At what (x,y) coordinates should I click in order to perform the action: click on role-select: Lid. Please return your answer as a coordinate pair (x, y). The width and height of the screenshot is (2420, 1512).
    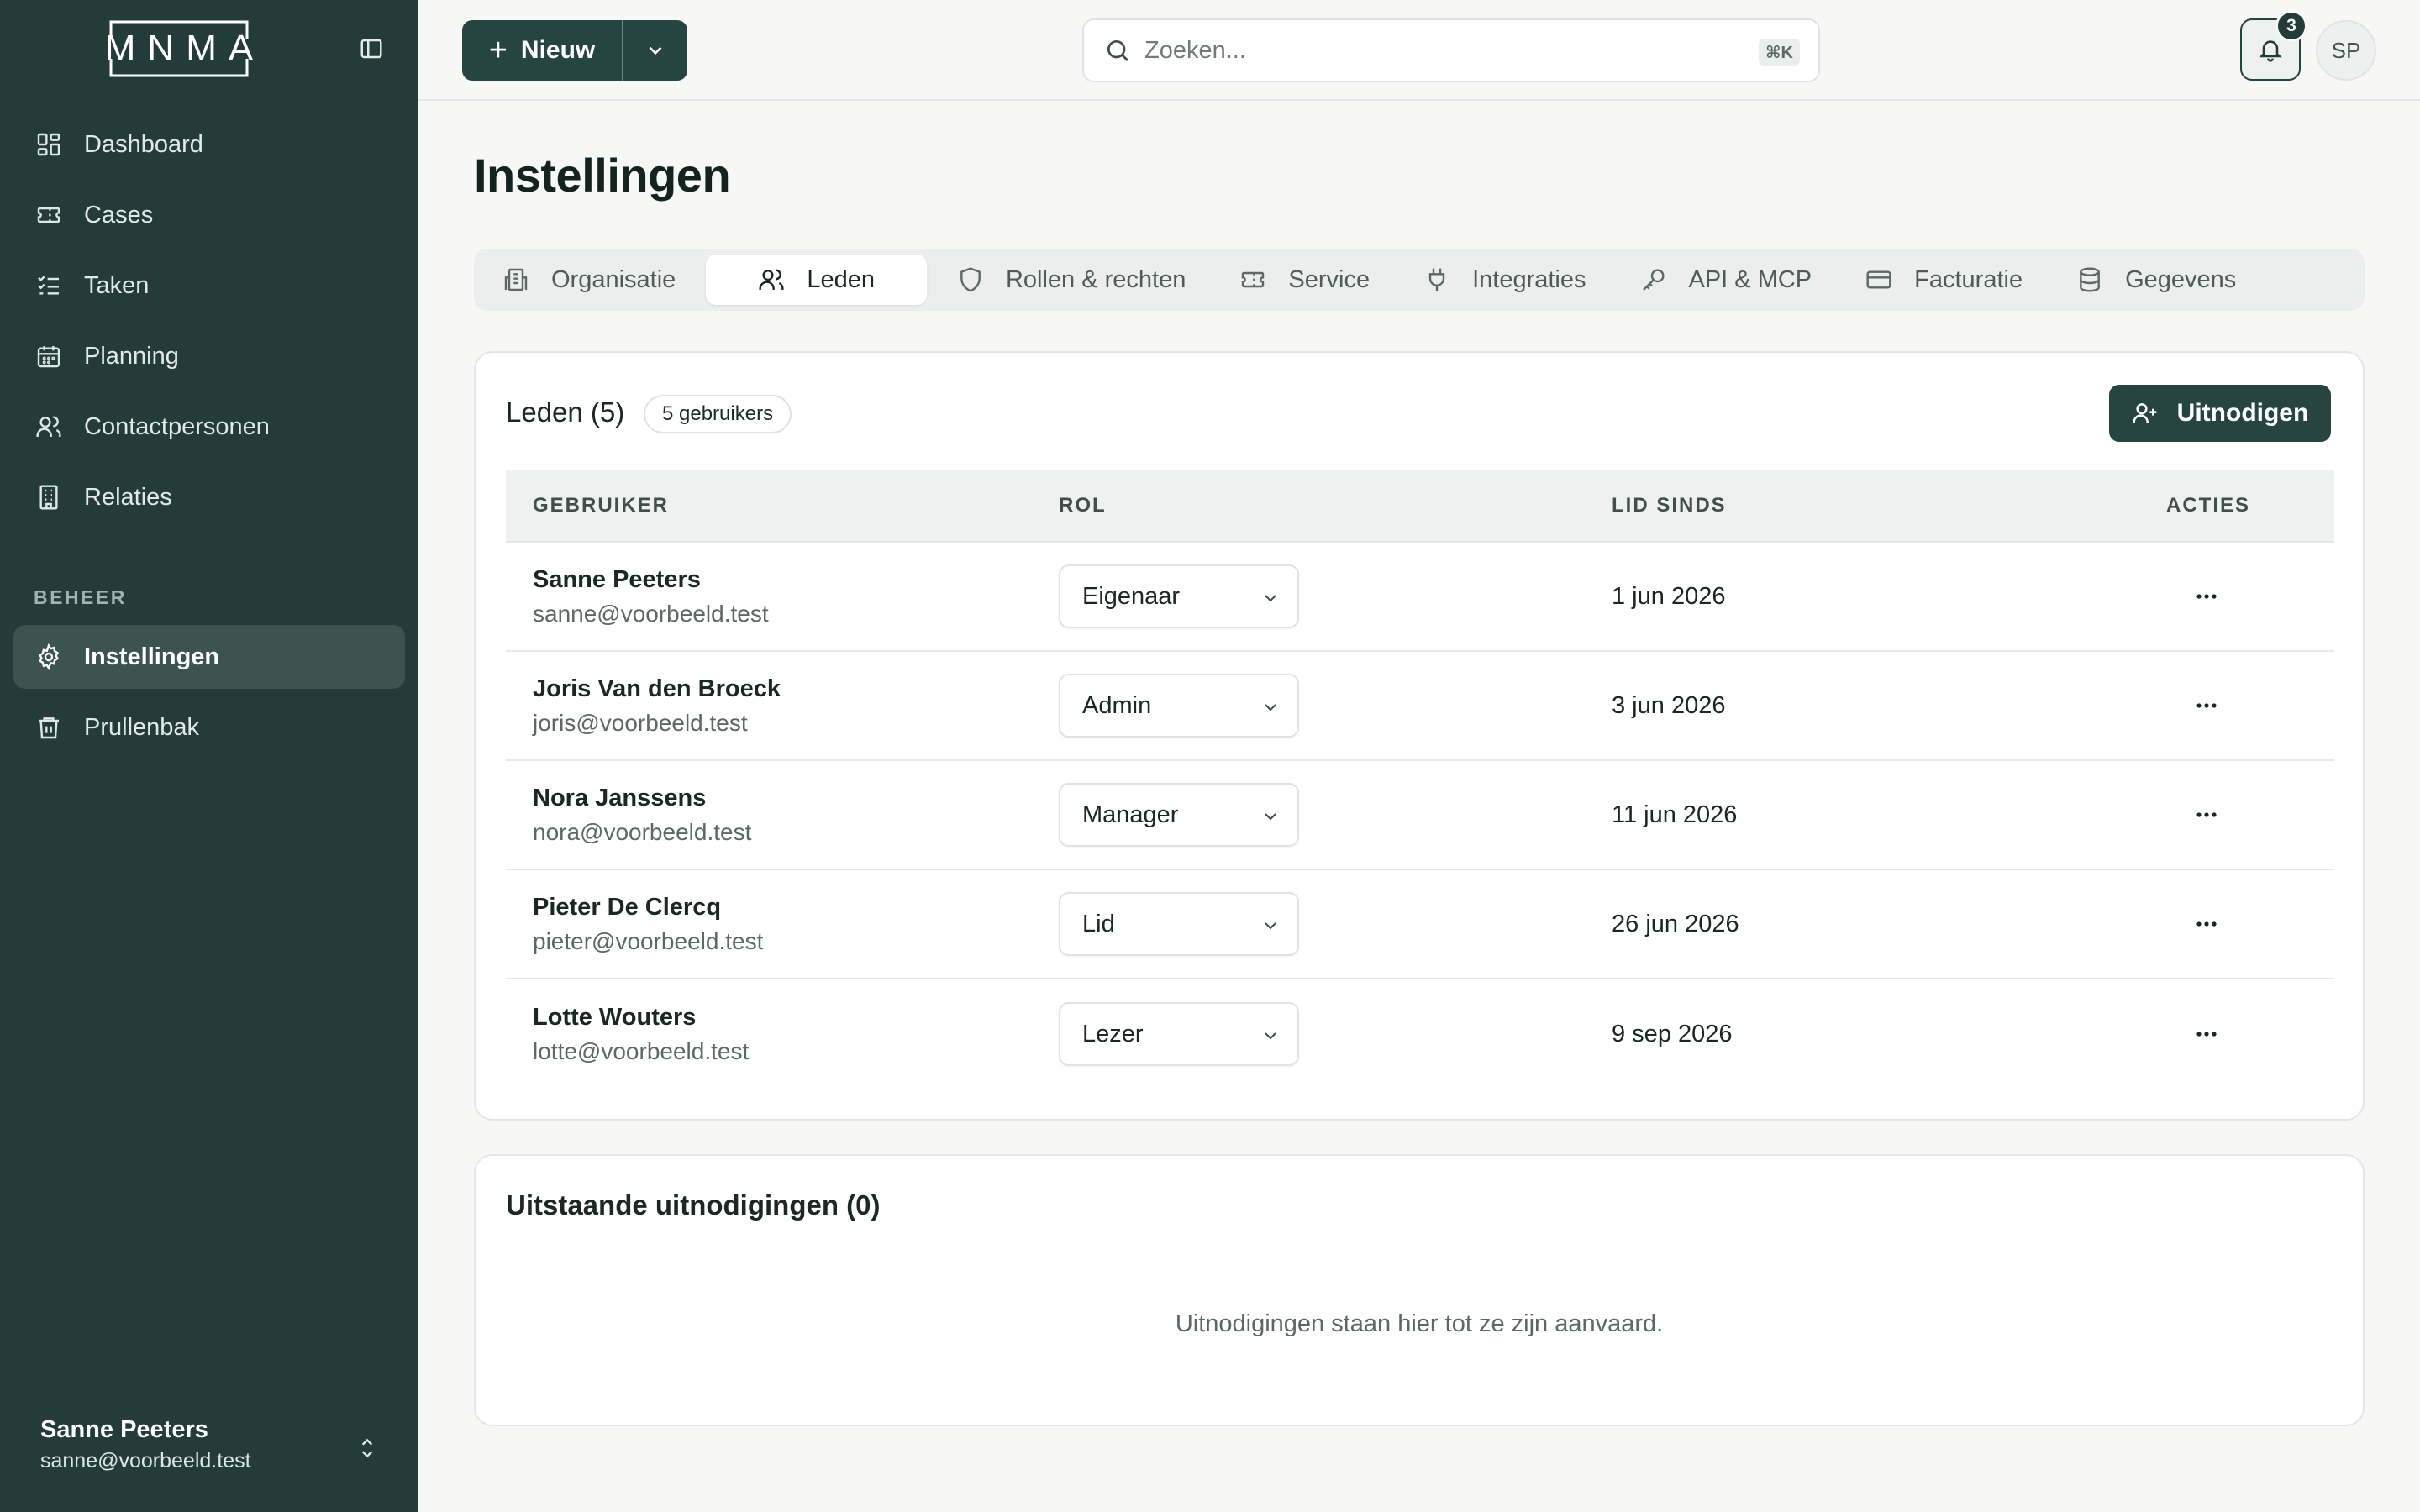
    Looking at the image, I should click on (1179, 924).